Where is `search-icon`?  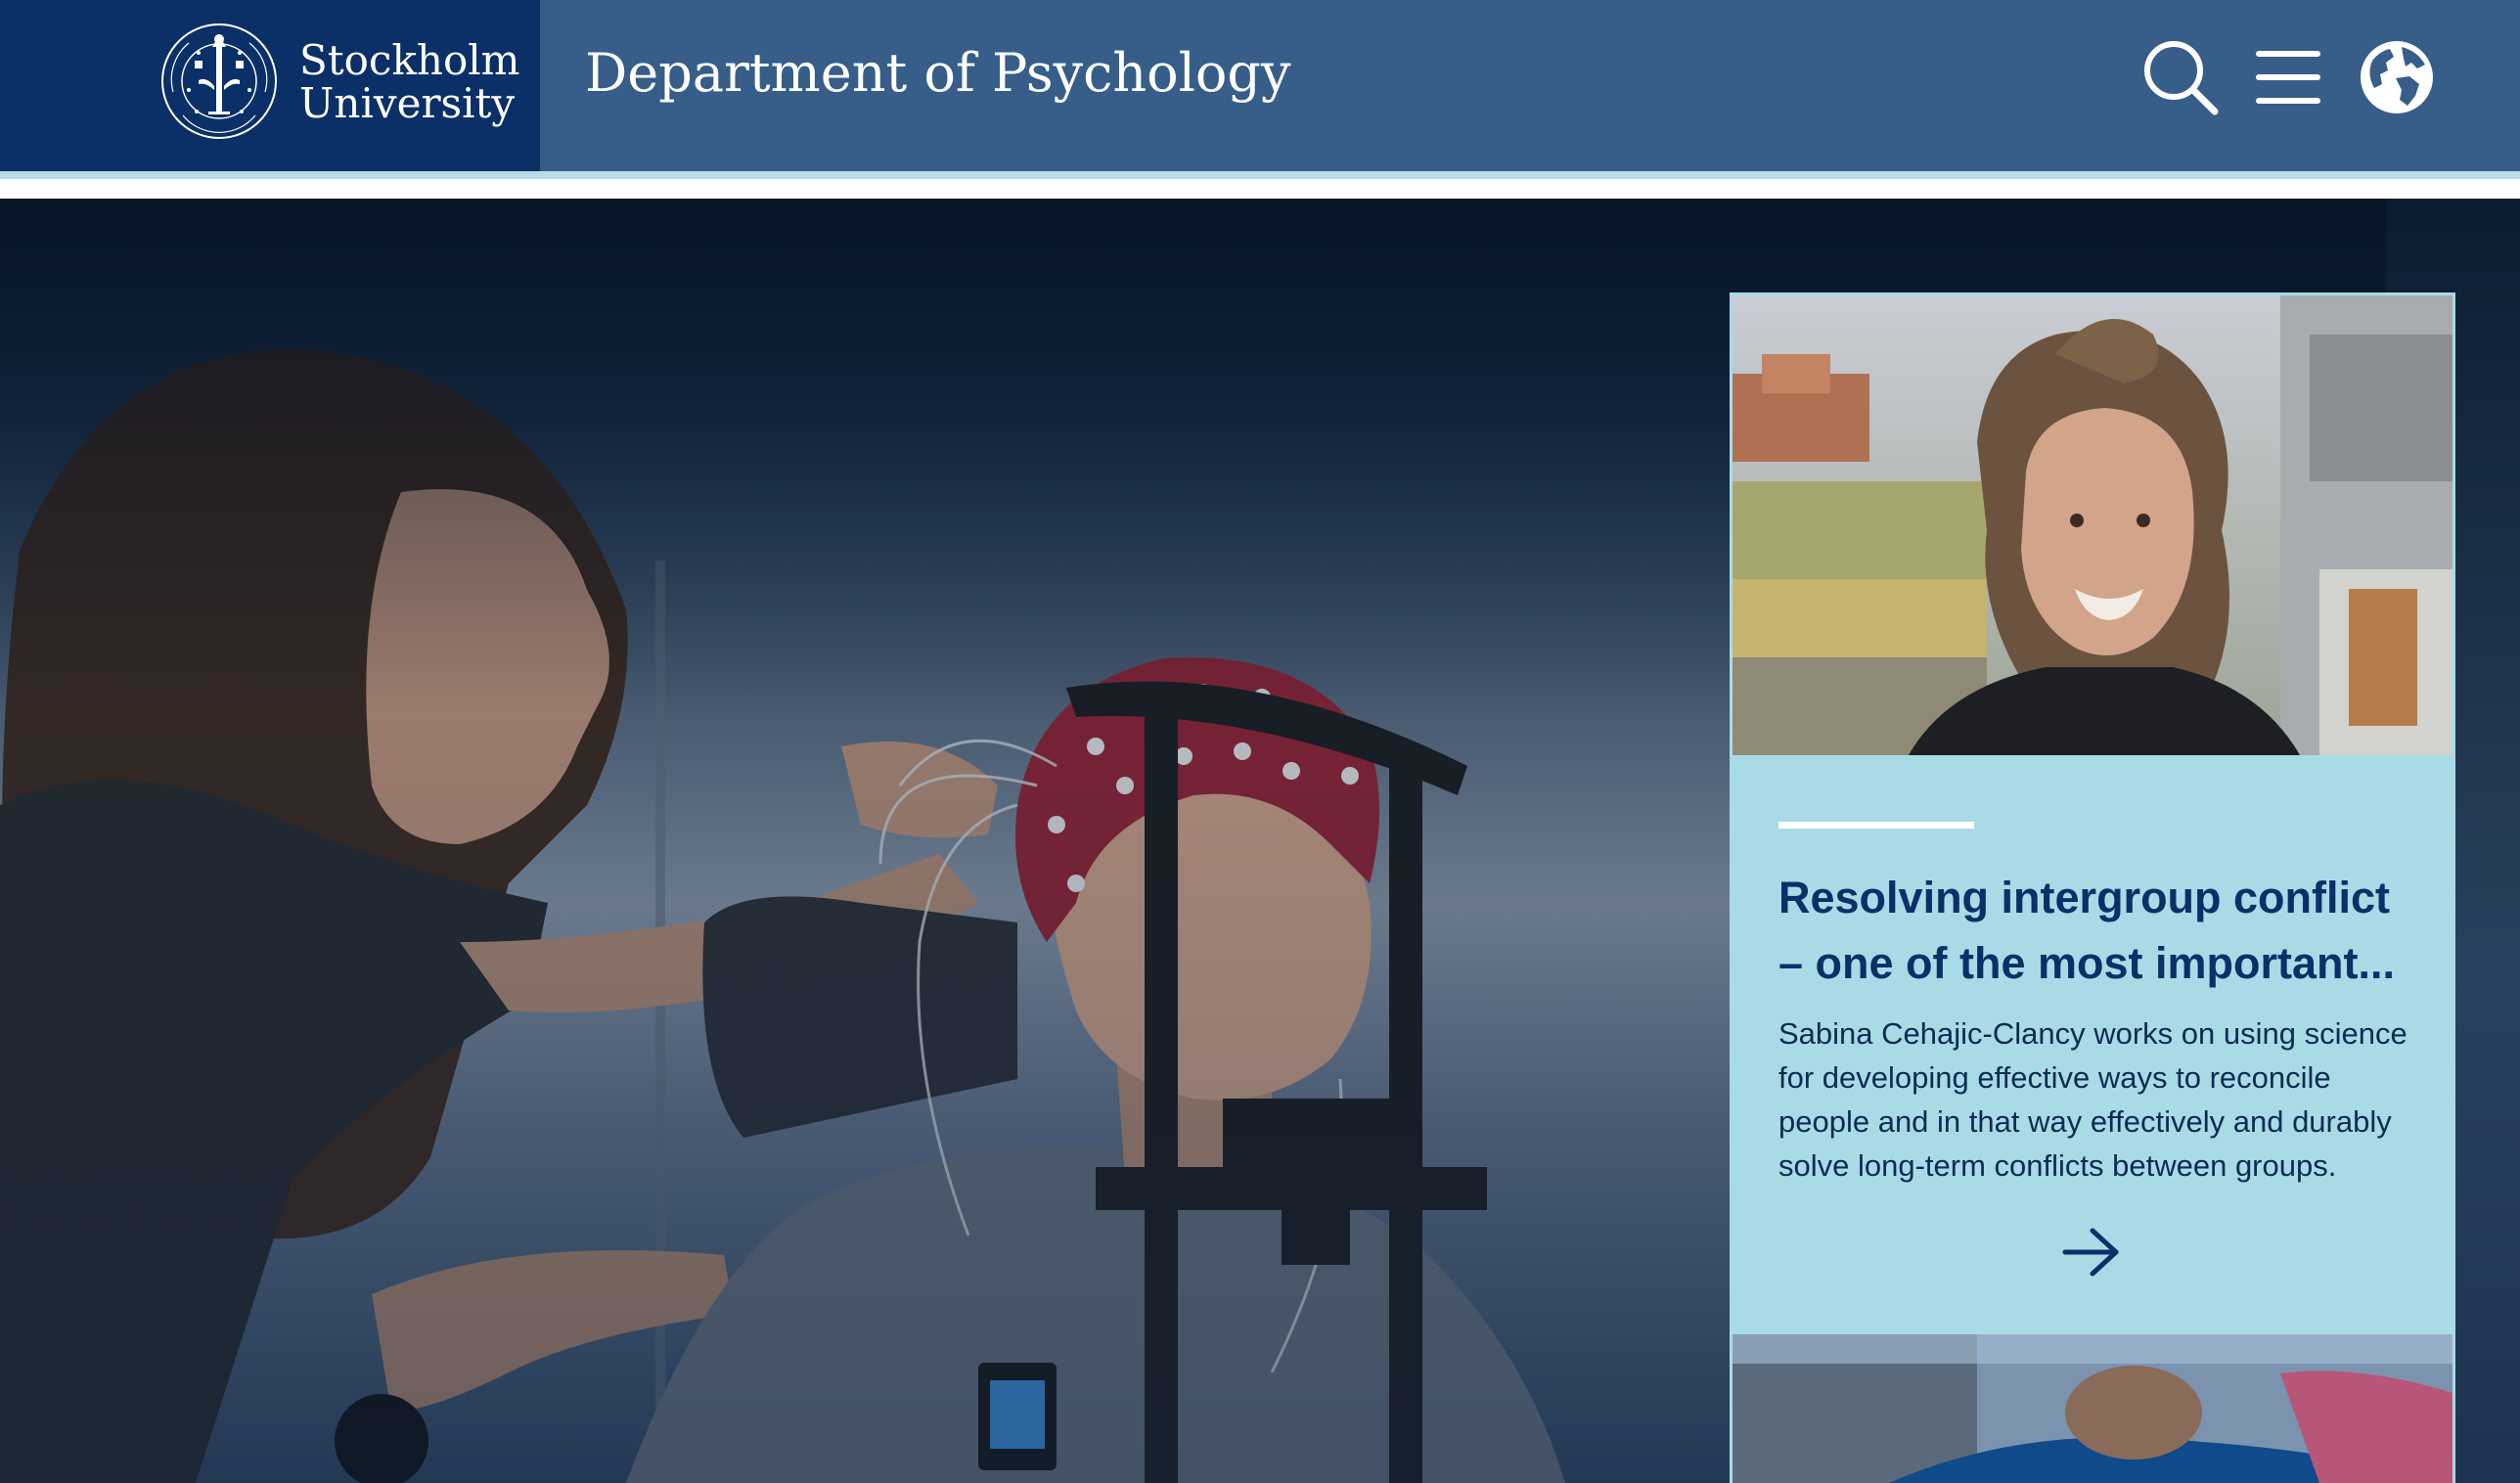
search-icon is located at coordinates (2181, 78).